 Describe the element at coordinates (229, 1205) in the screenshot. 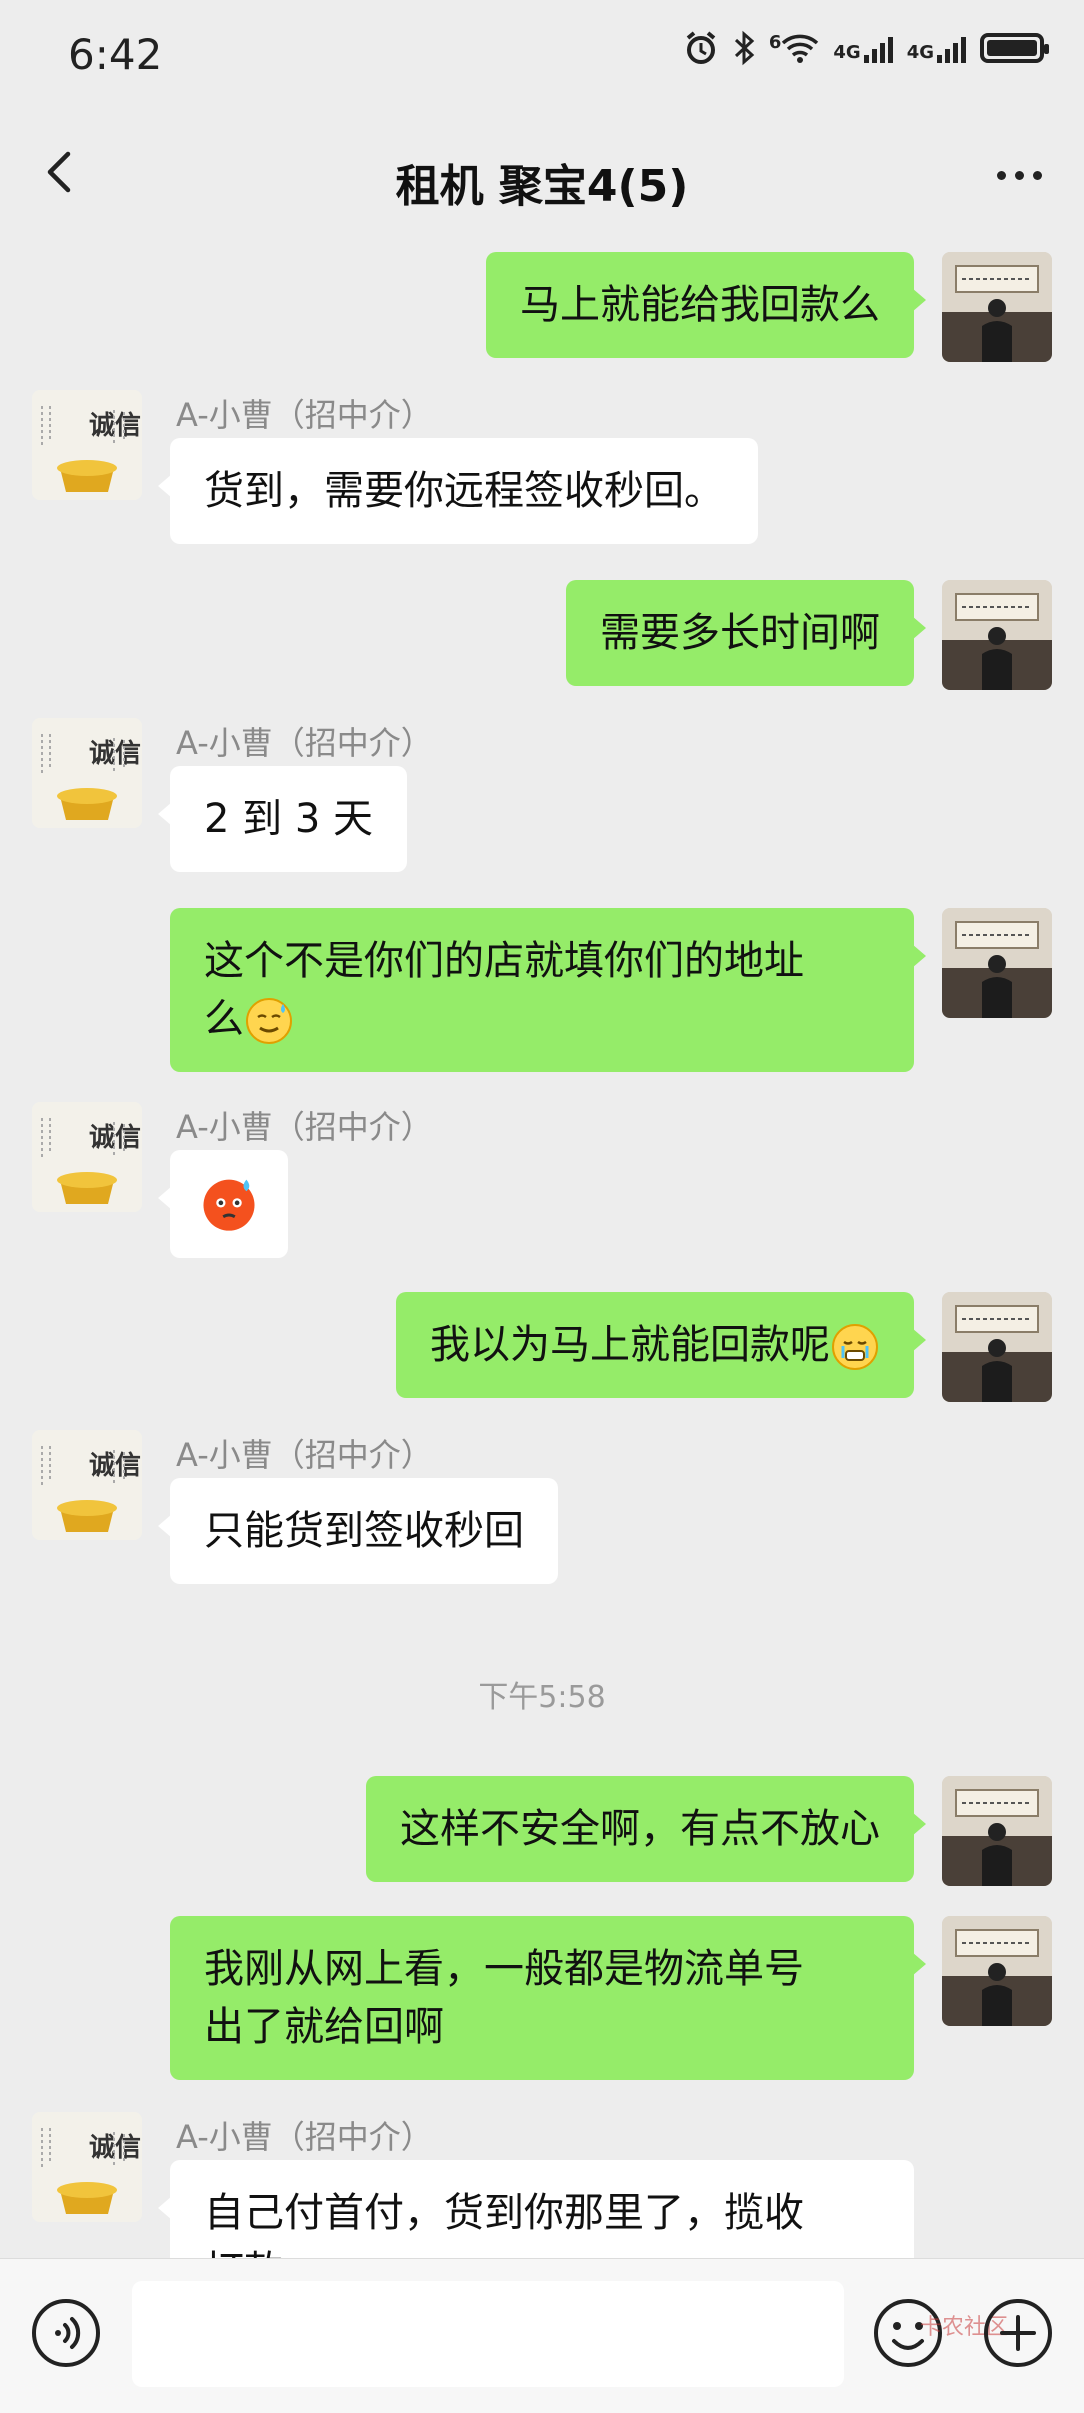

I see `face-with-sweat-emoji-icon` at that location.